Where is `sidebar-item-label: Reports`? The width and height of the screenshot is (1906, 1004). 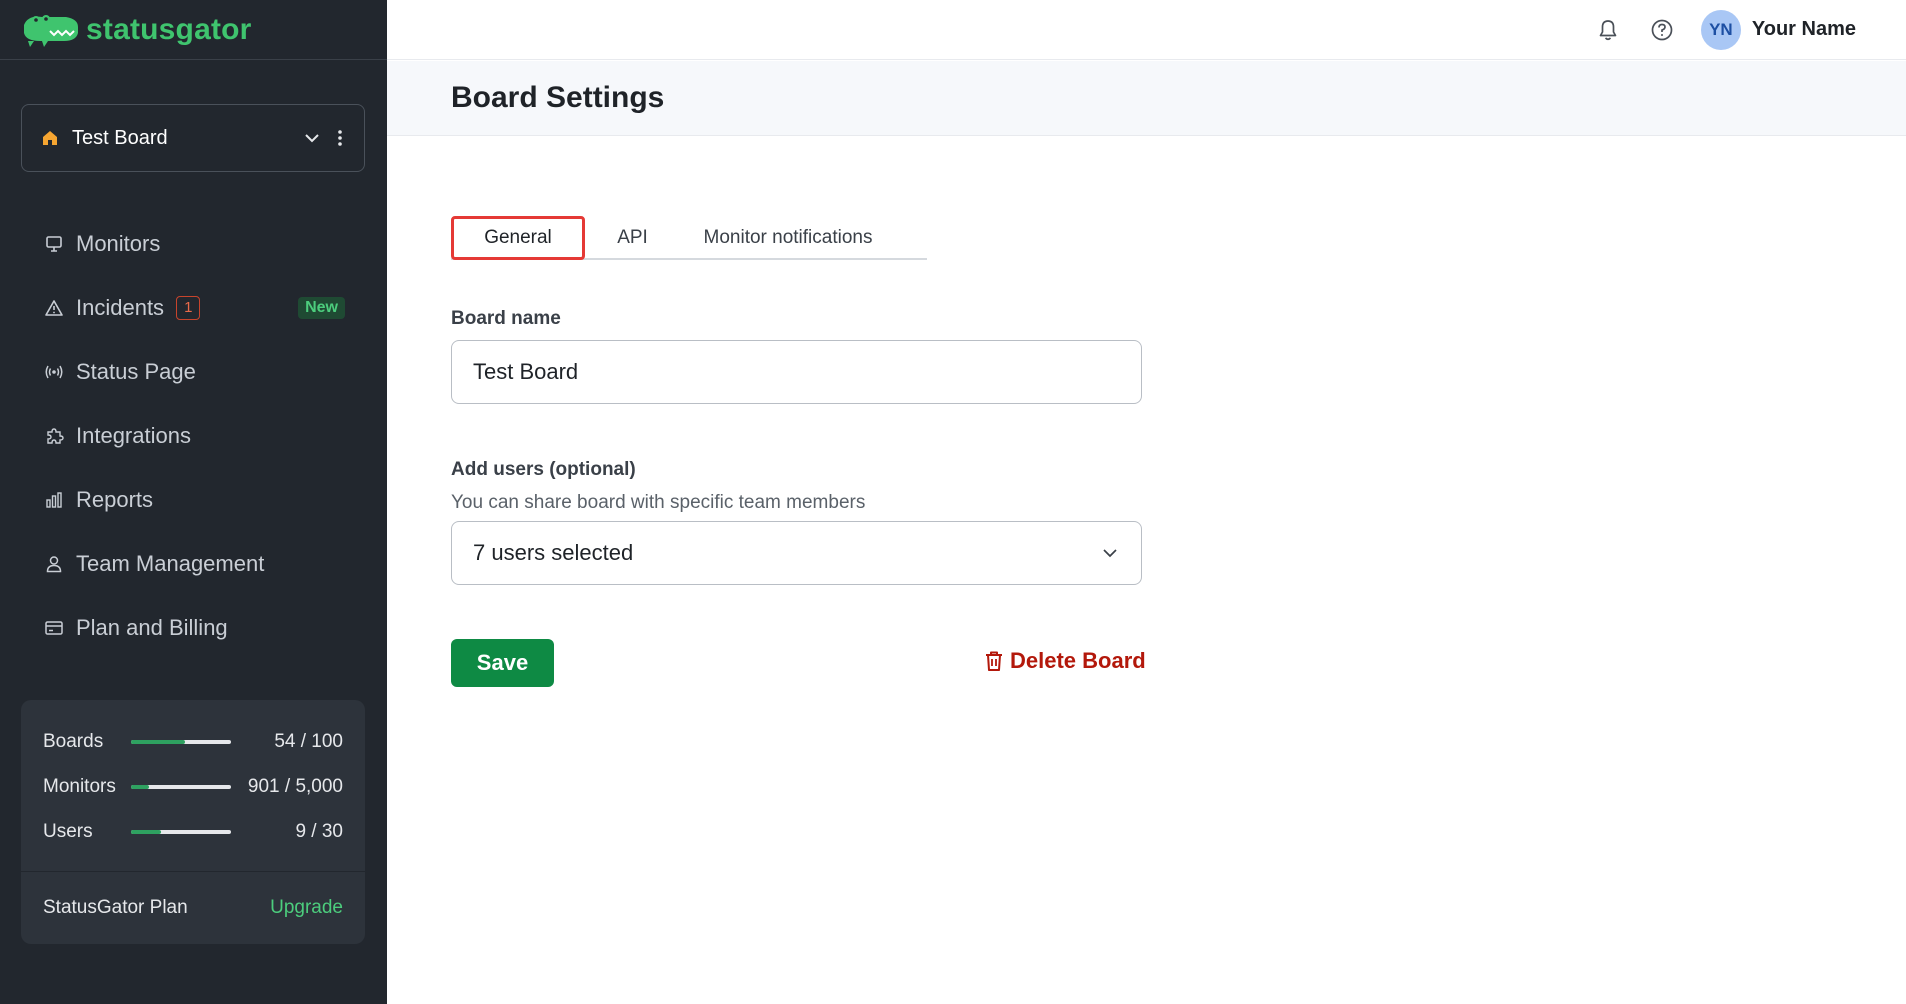 sidebar-item-label: Reports is located at coordinates (115, 499).